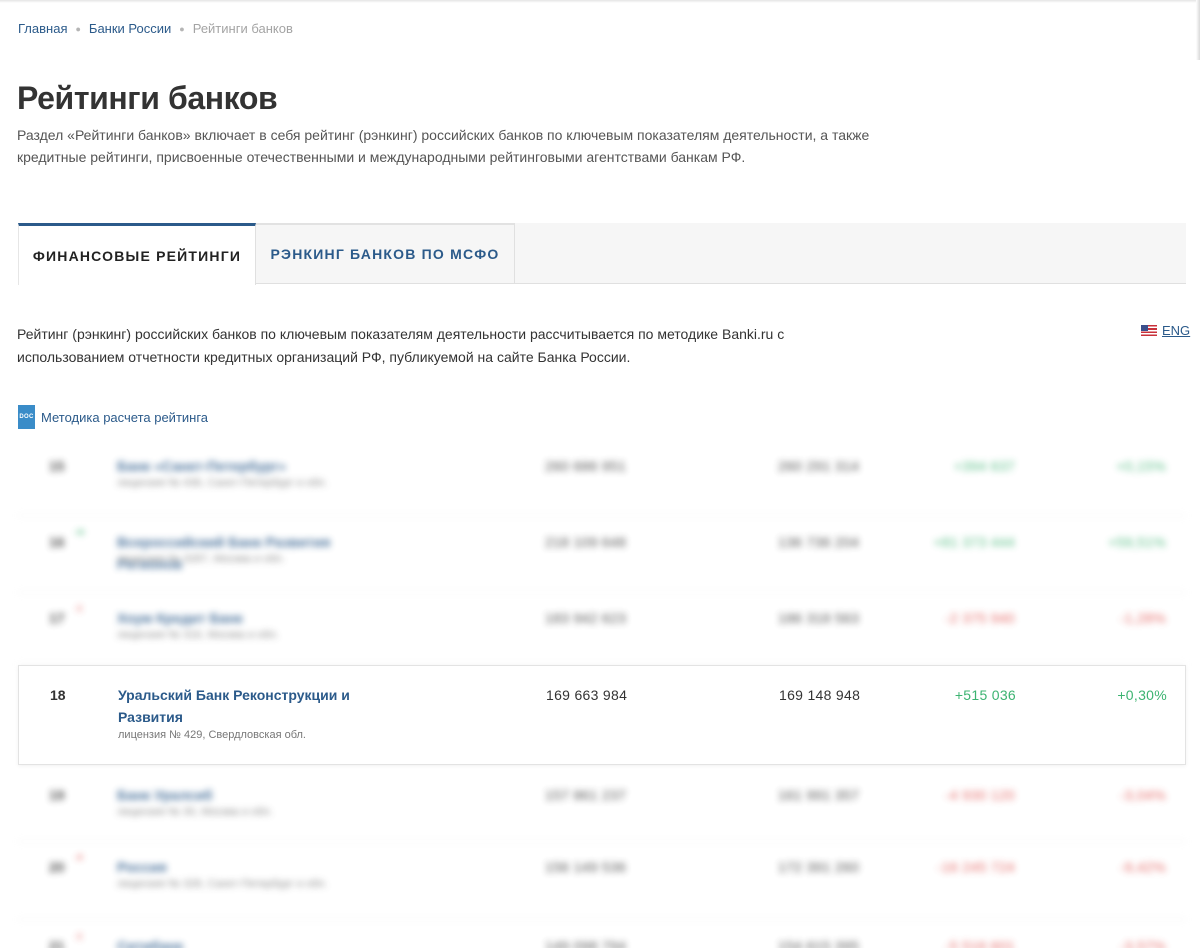 The image size is (1200, 948). What do you see at coordinates (985, 695) in the screenshot?
I see `value-change: +515 036` at bounding box center [985, 695].